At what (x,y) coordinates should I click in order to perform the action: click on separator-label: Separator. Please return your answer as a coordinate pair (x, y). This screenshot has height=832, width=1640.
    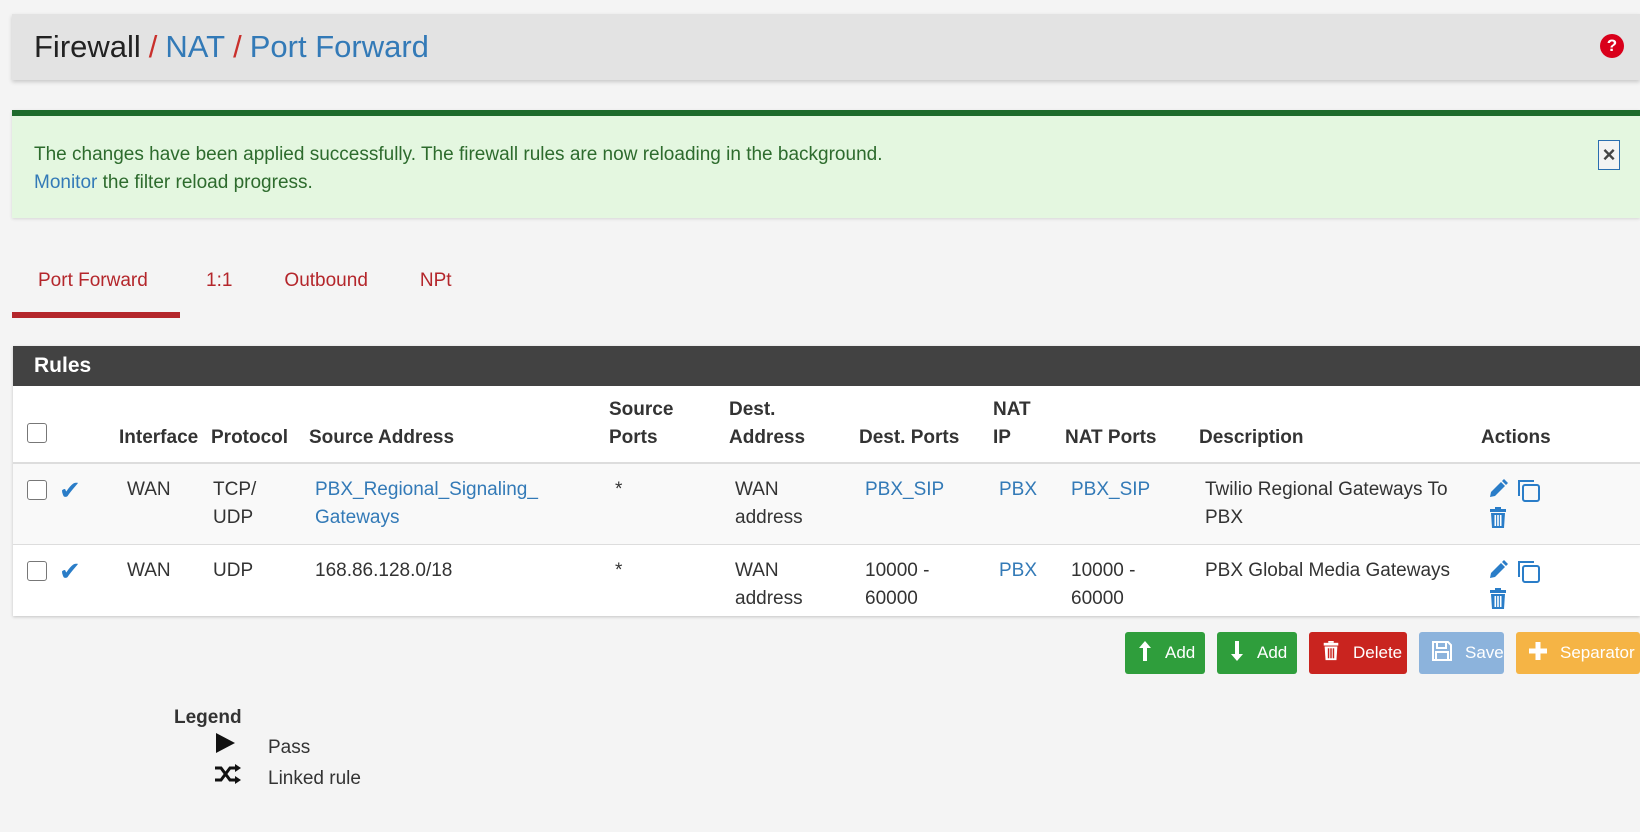
    Looking at the image, I should click on (1597, 652).